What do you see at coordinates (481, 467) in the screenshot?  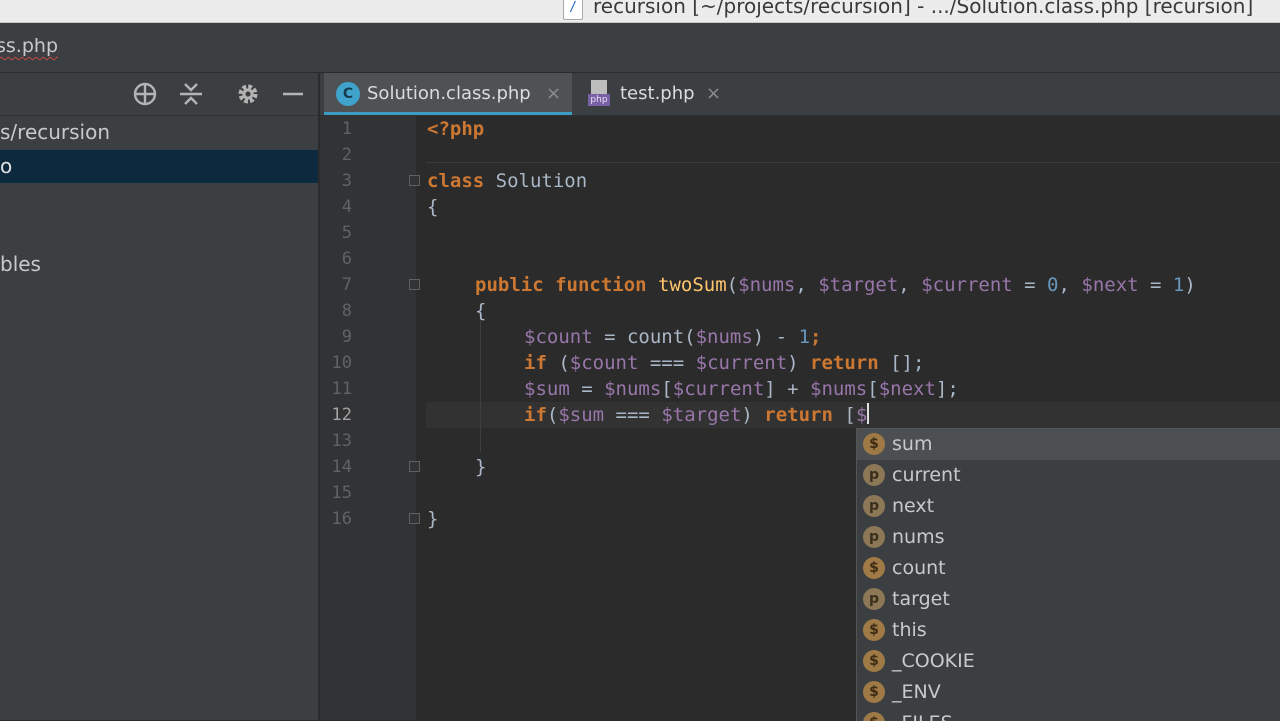 I see `code-line-14: }` at bounding box center [481, 467].